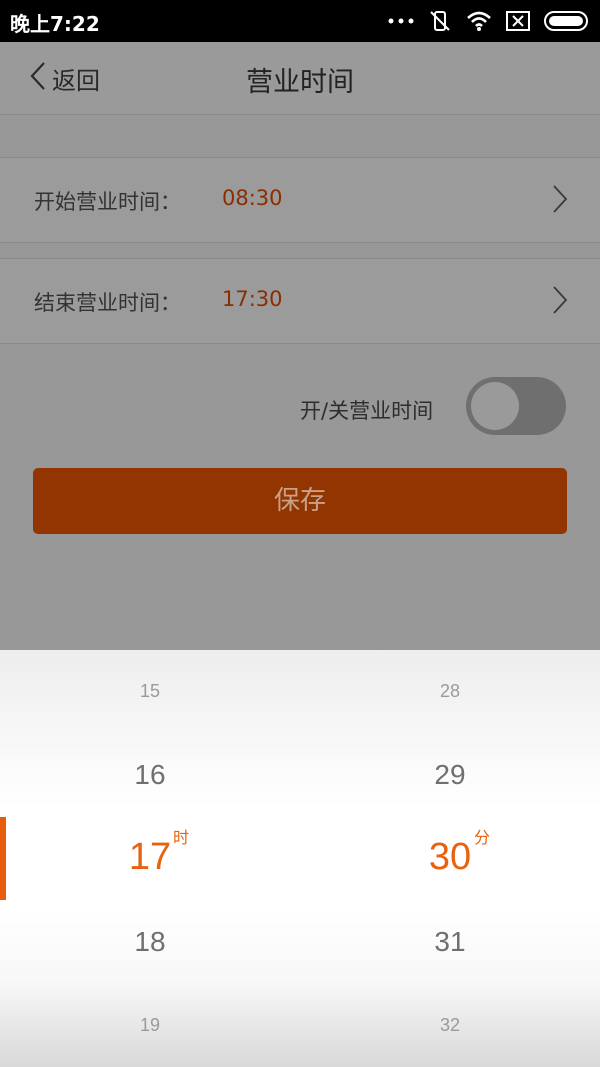  I want to click on minute-option-selected: 30, so click(450, 857).